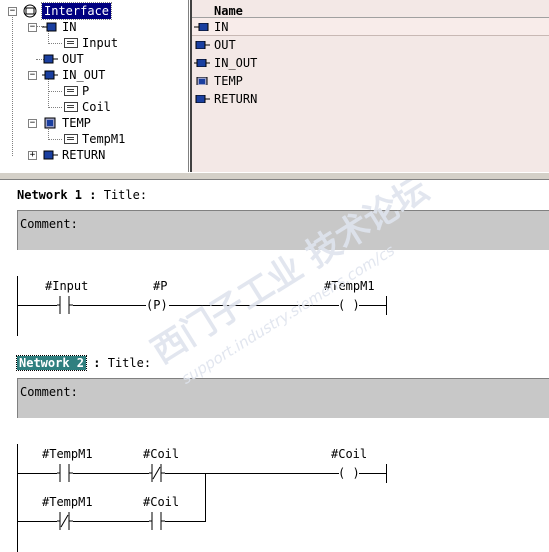  What do you see at coordinates (225, 45) in the screenshot?
I see `detail-row-label: OUT` at bounding box center [225, 45].